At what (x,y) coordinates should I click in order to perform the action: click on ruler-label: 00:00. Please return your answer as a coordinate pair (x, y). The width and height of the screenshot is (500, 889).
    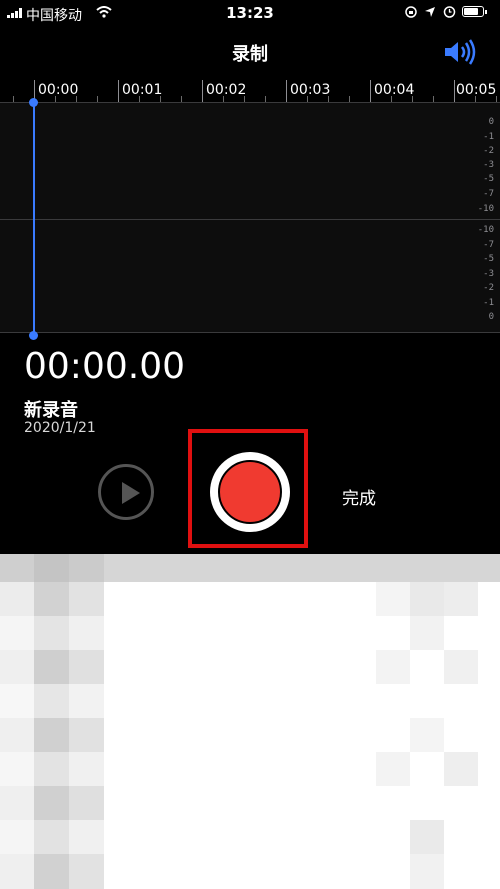
    Looking at the image, I should click on (58, 90).